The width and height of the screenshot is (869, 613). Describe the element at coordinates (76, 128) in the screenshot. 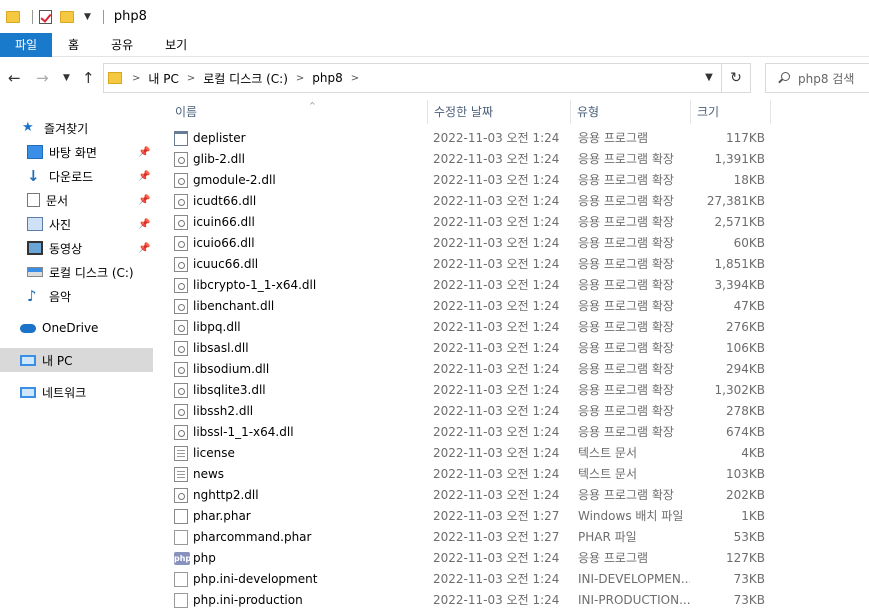

I see `sidebar-item-quick-access: ★ 즐겨찾기` at that location.